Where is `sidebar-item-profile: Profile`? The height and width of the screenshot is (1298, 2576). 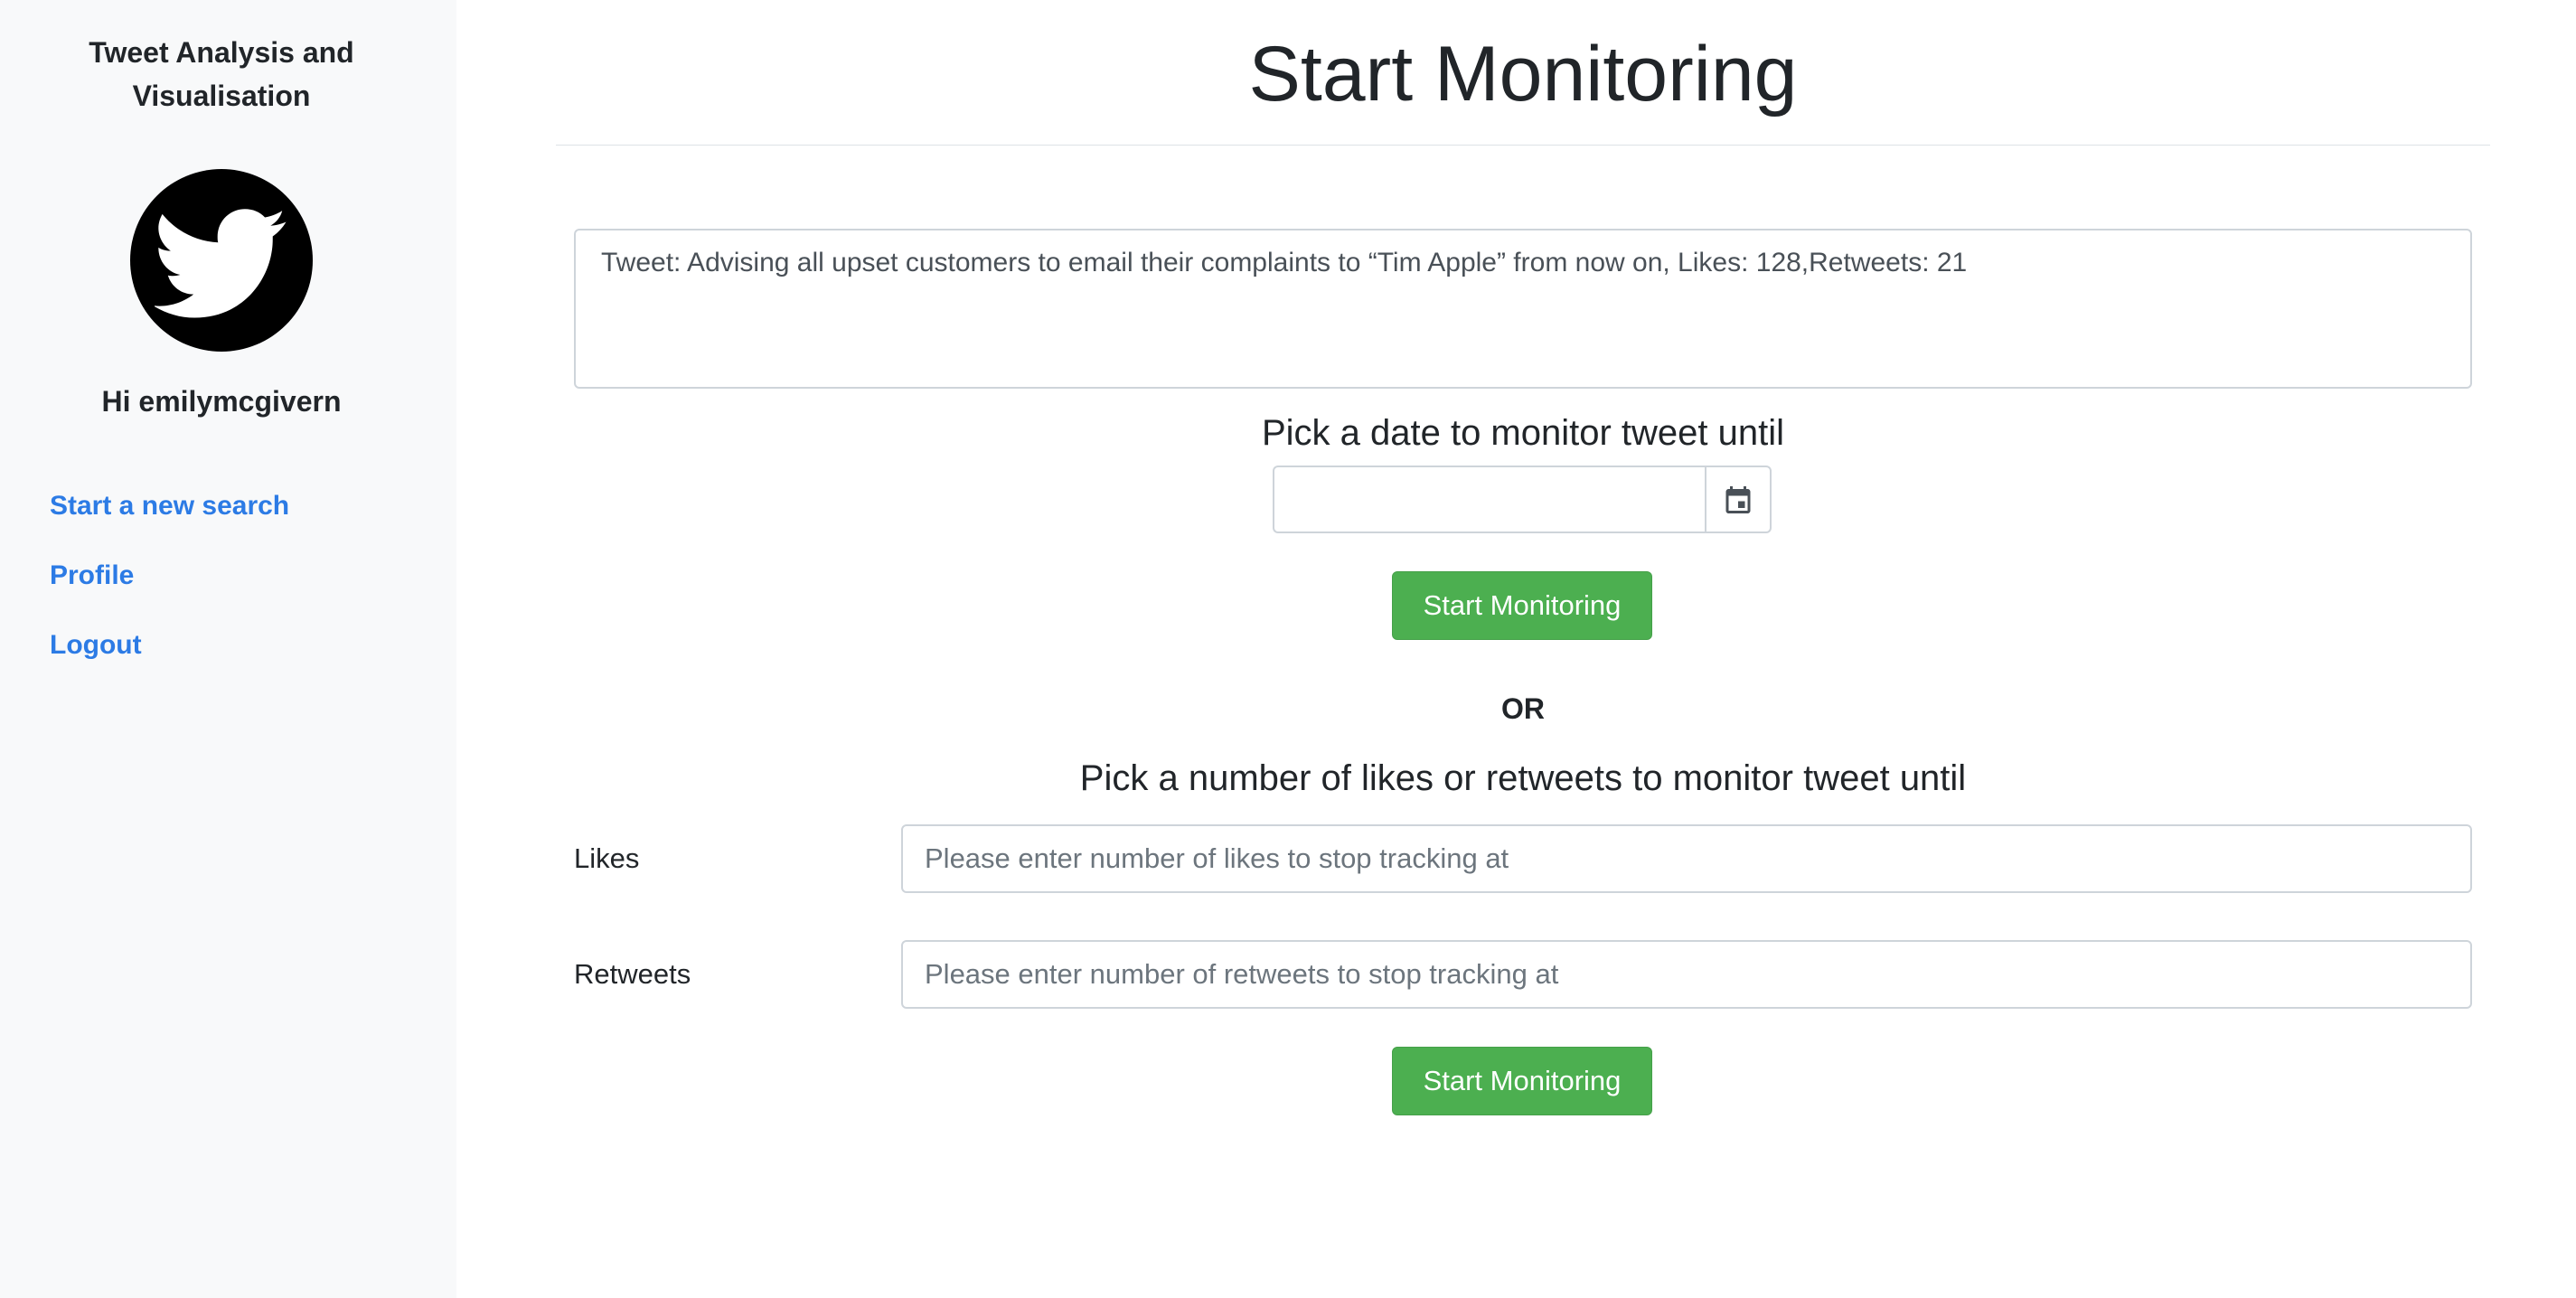
sidebar-item-profile: Profile is located at coordinates (170, 589).